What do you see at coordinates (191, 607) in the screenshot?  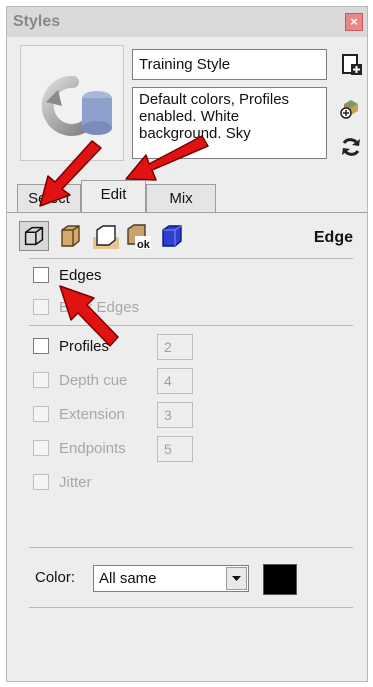 I see `bottom-separator` at bounding box center [191, 607].